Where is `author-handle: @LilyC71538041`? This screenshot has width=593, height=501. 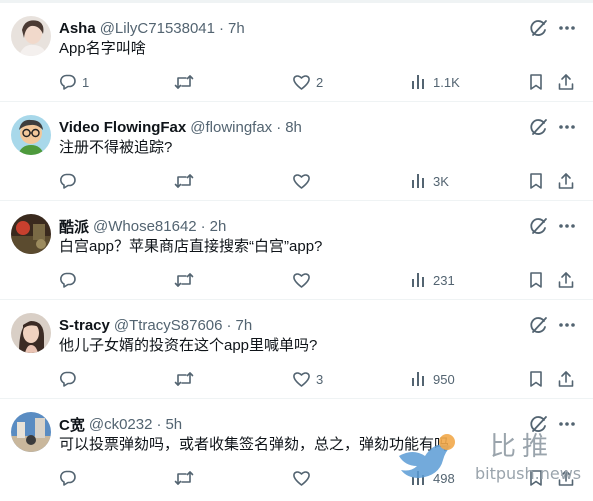 author-handle: @LilyC71538041 is located at coordinates (157, 28).